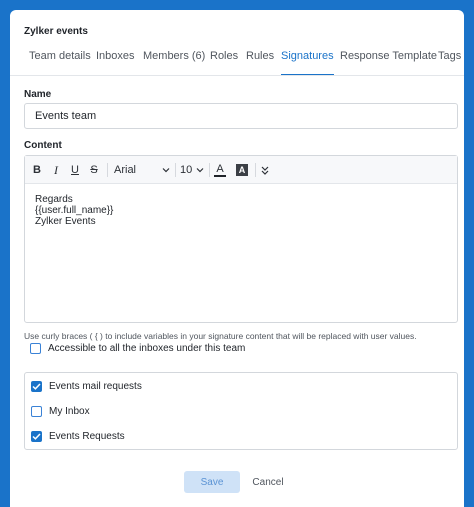  Describe the element at coordinates (69, 411) in the screenshot. I see `inbox-label: My Inbox` at that location.